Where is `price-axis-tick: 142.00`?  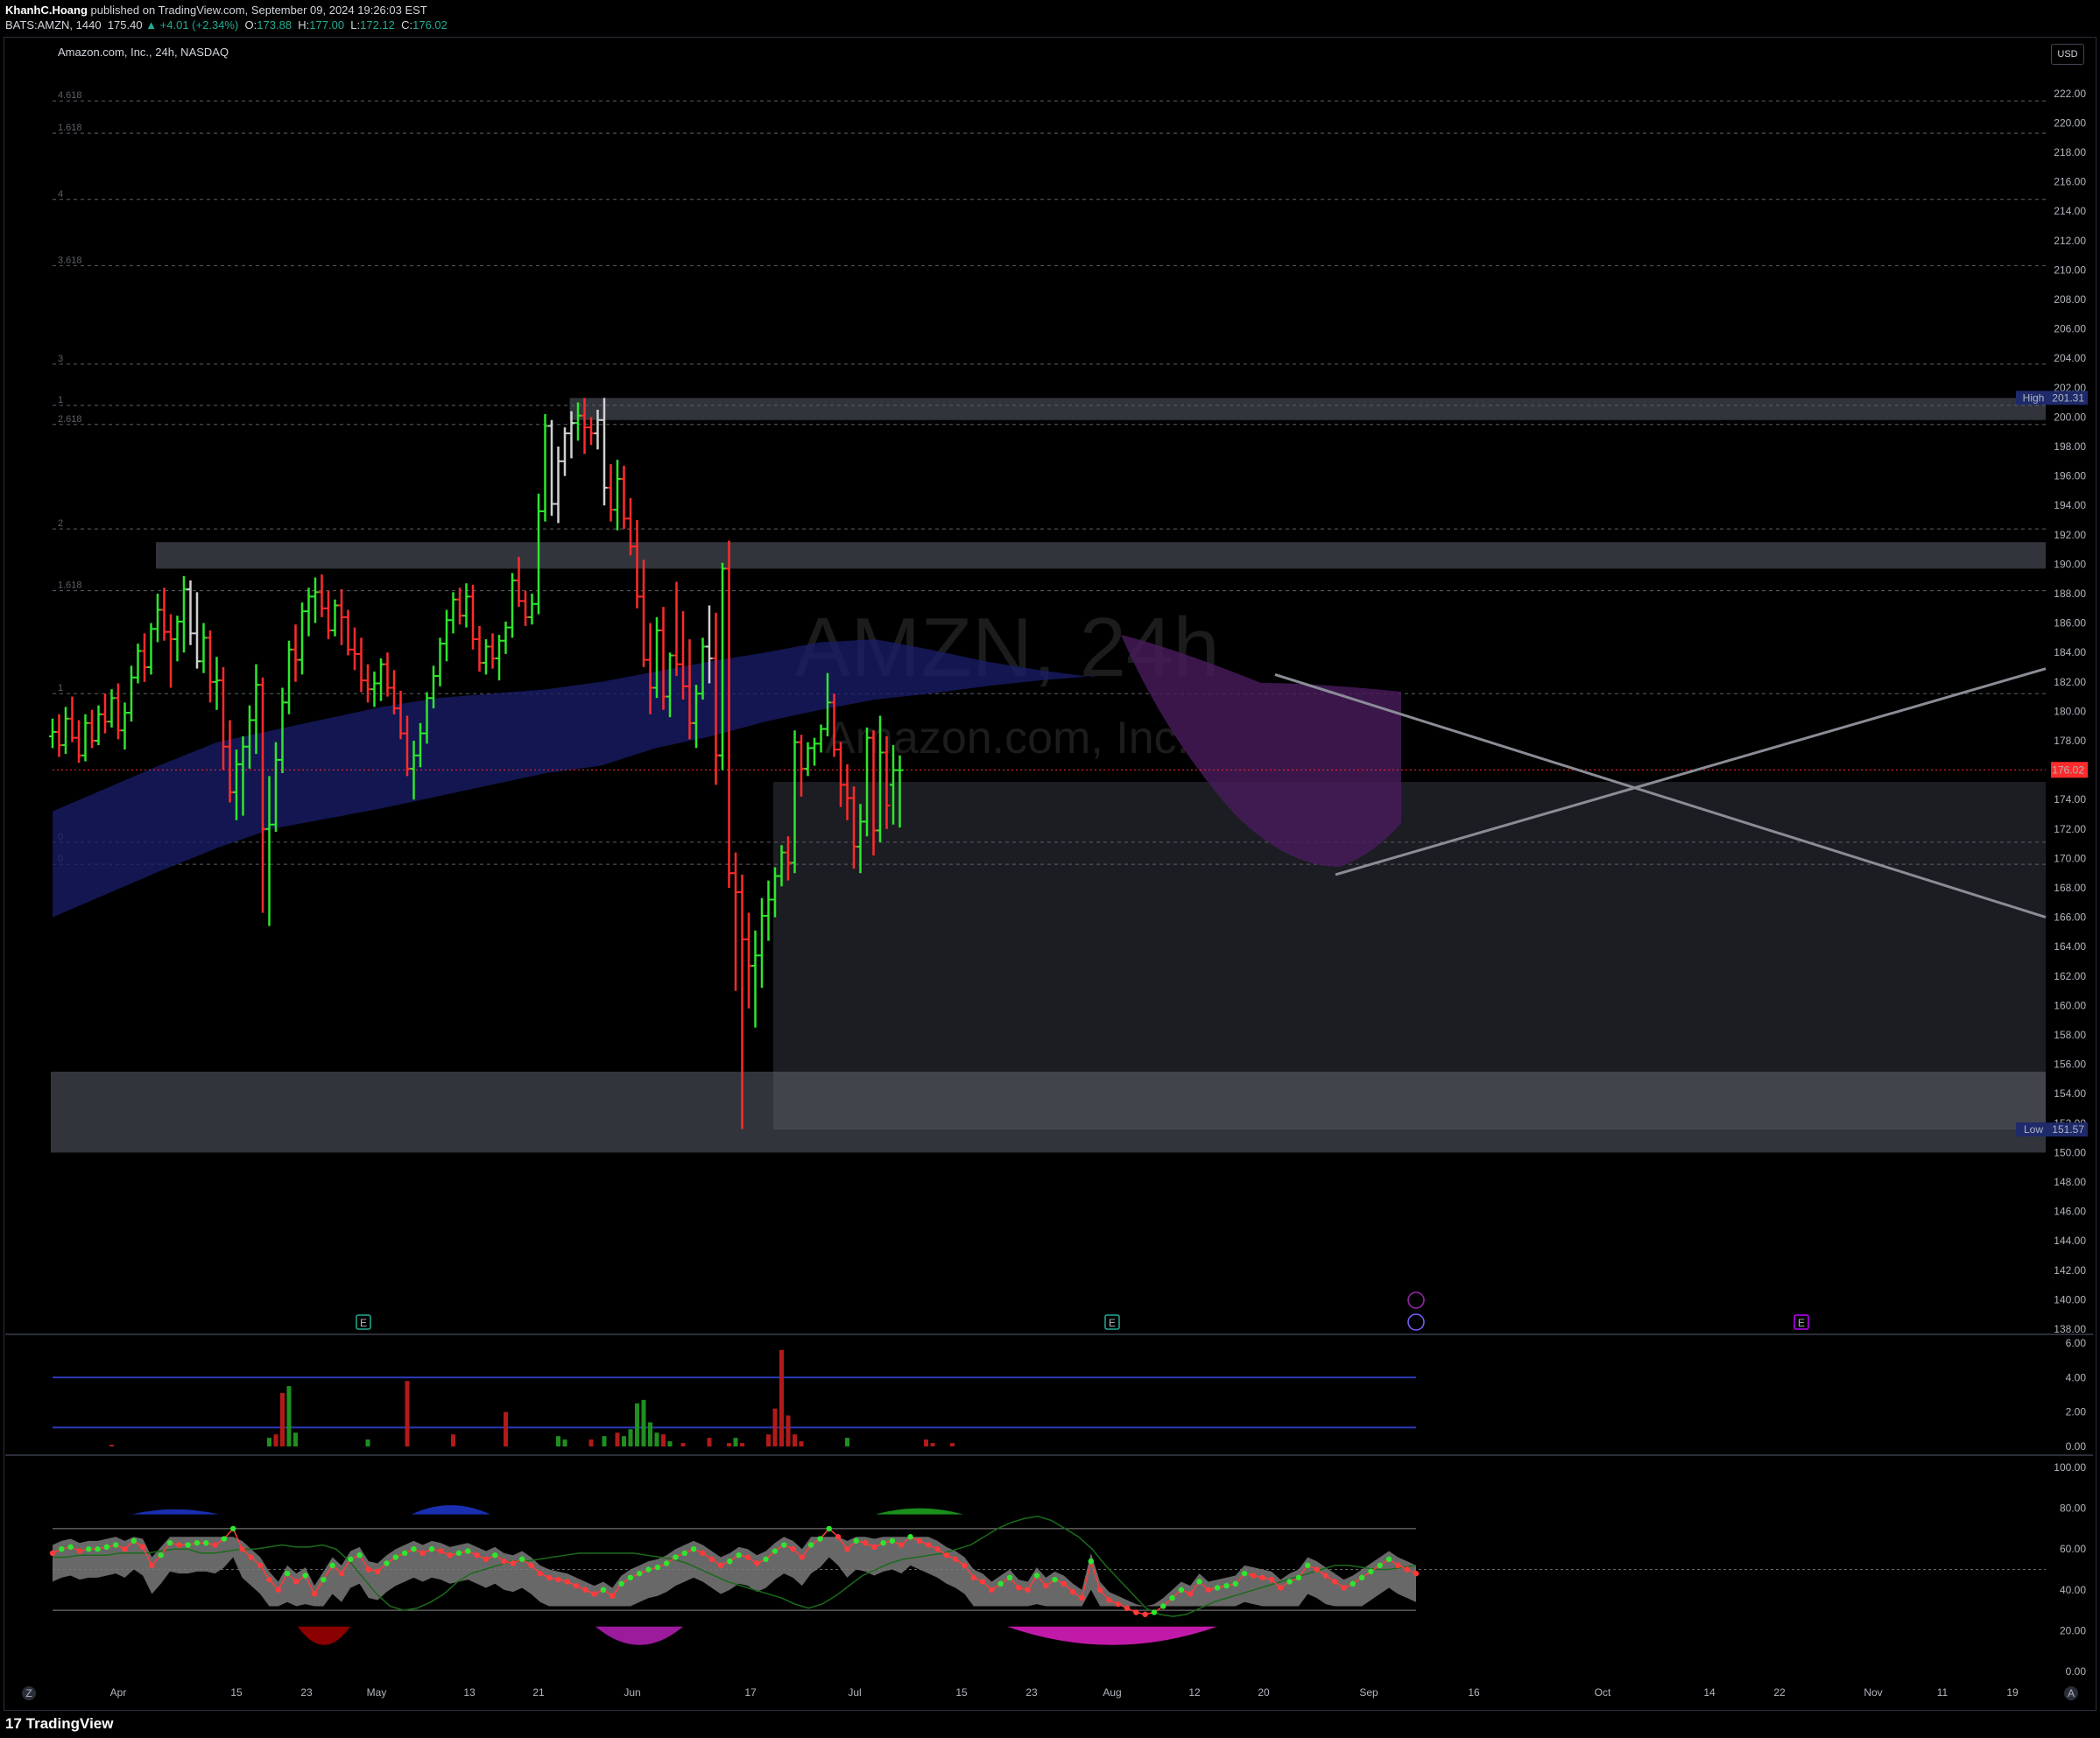 price-axis-tick: 142.00 is located at coordinates (2070, 1270).